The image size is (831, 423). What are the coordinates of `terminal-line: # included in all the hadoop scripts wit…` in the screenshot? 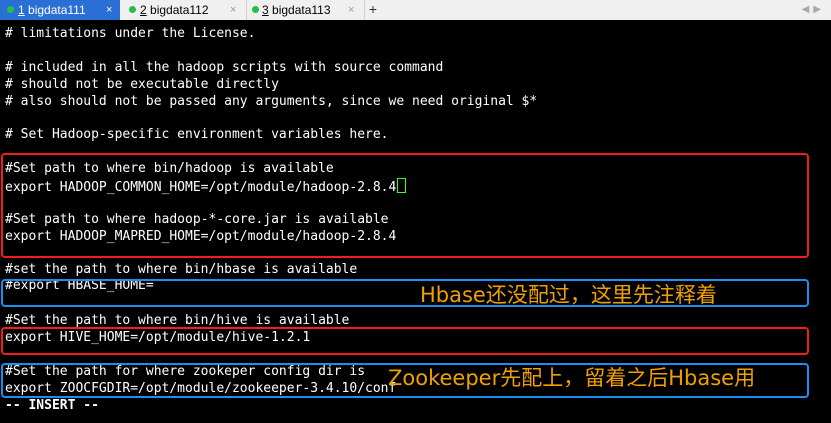 It's located at (224, 67).